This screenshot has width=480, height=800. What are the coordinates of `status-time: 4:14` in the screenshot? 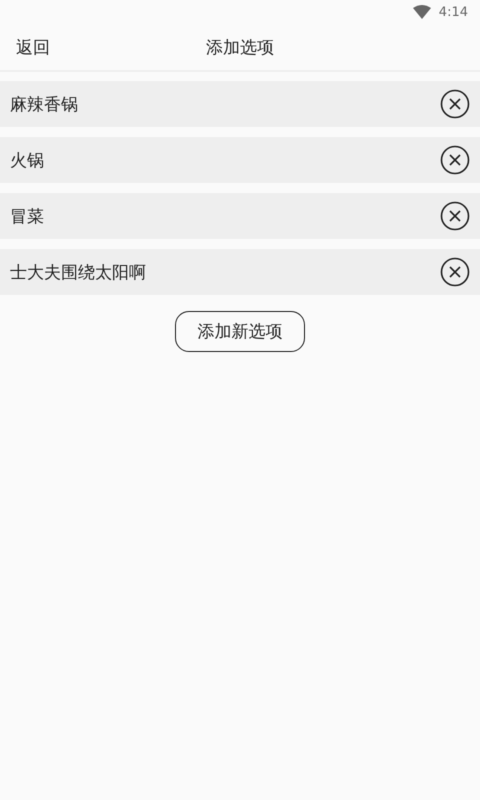 It's located at (453, 12).